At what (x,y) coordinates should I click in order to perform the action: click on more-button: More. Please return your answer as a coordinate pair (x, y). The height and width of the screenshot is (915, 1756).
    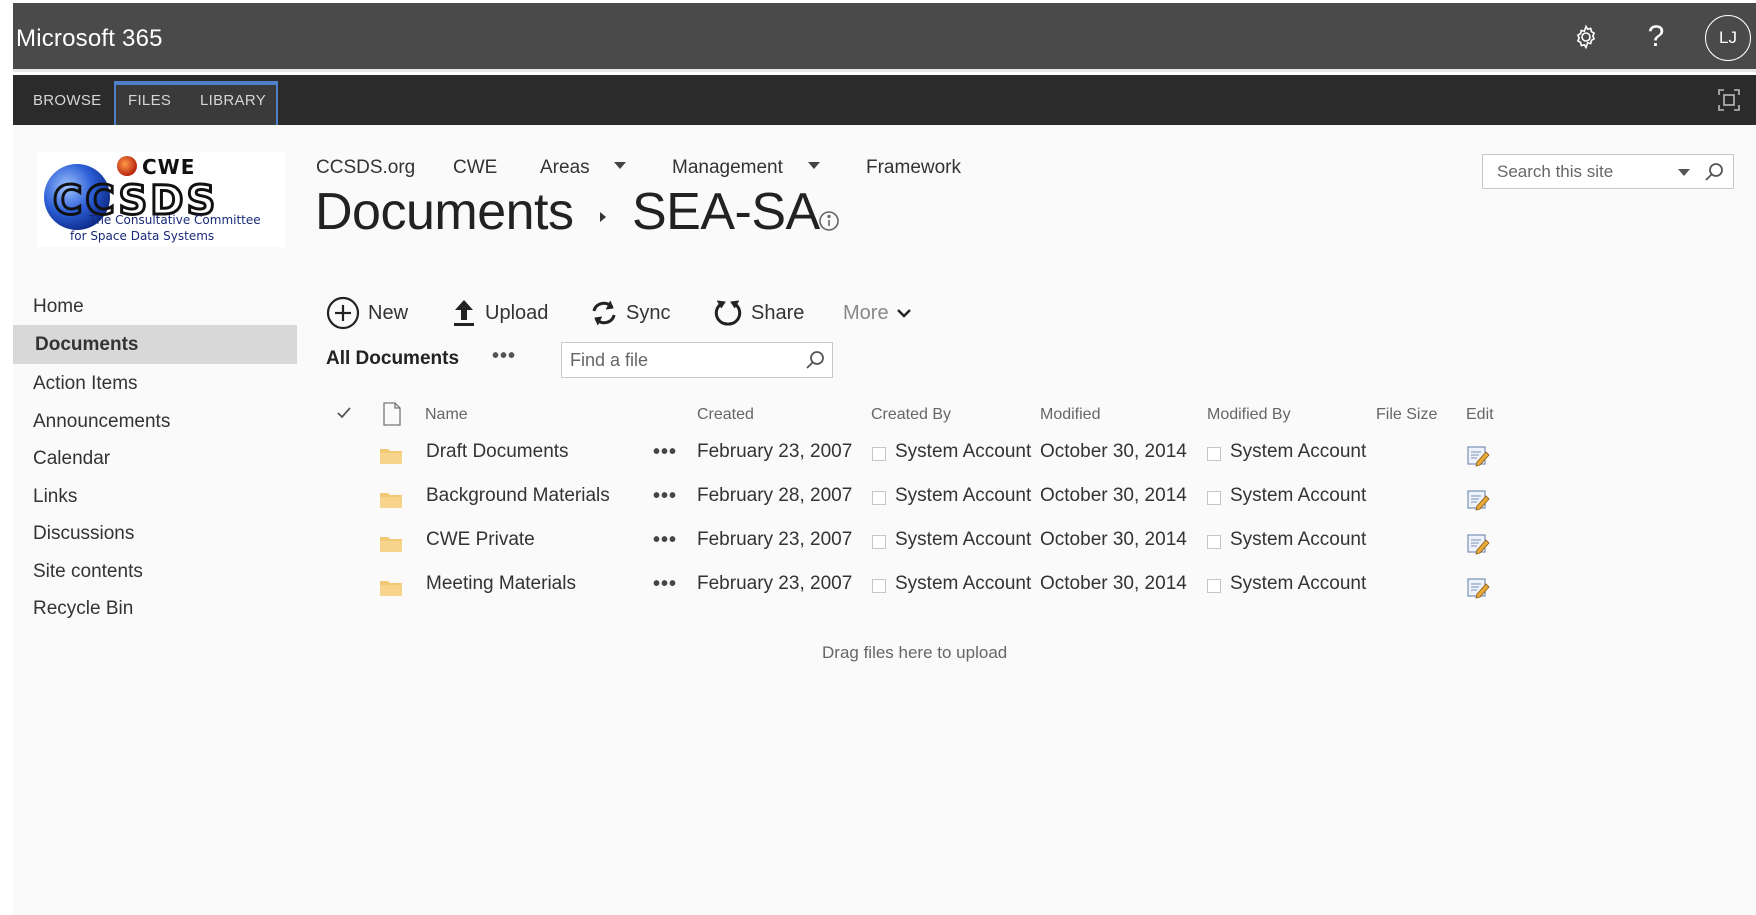
    Looking at the image, I should click on (878, 313).